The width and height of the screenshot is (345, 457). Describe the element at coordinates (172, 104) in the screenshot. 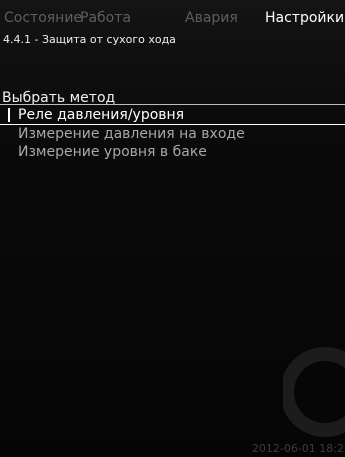

I see `heading-divider` at that location.